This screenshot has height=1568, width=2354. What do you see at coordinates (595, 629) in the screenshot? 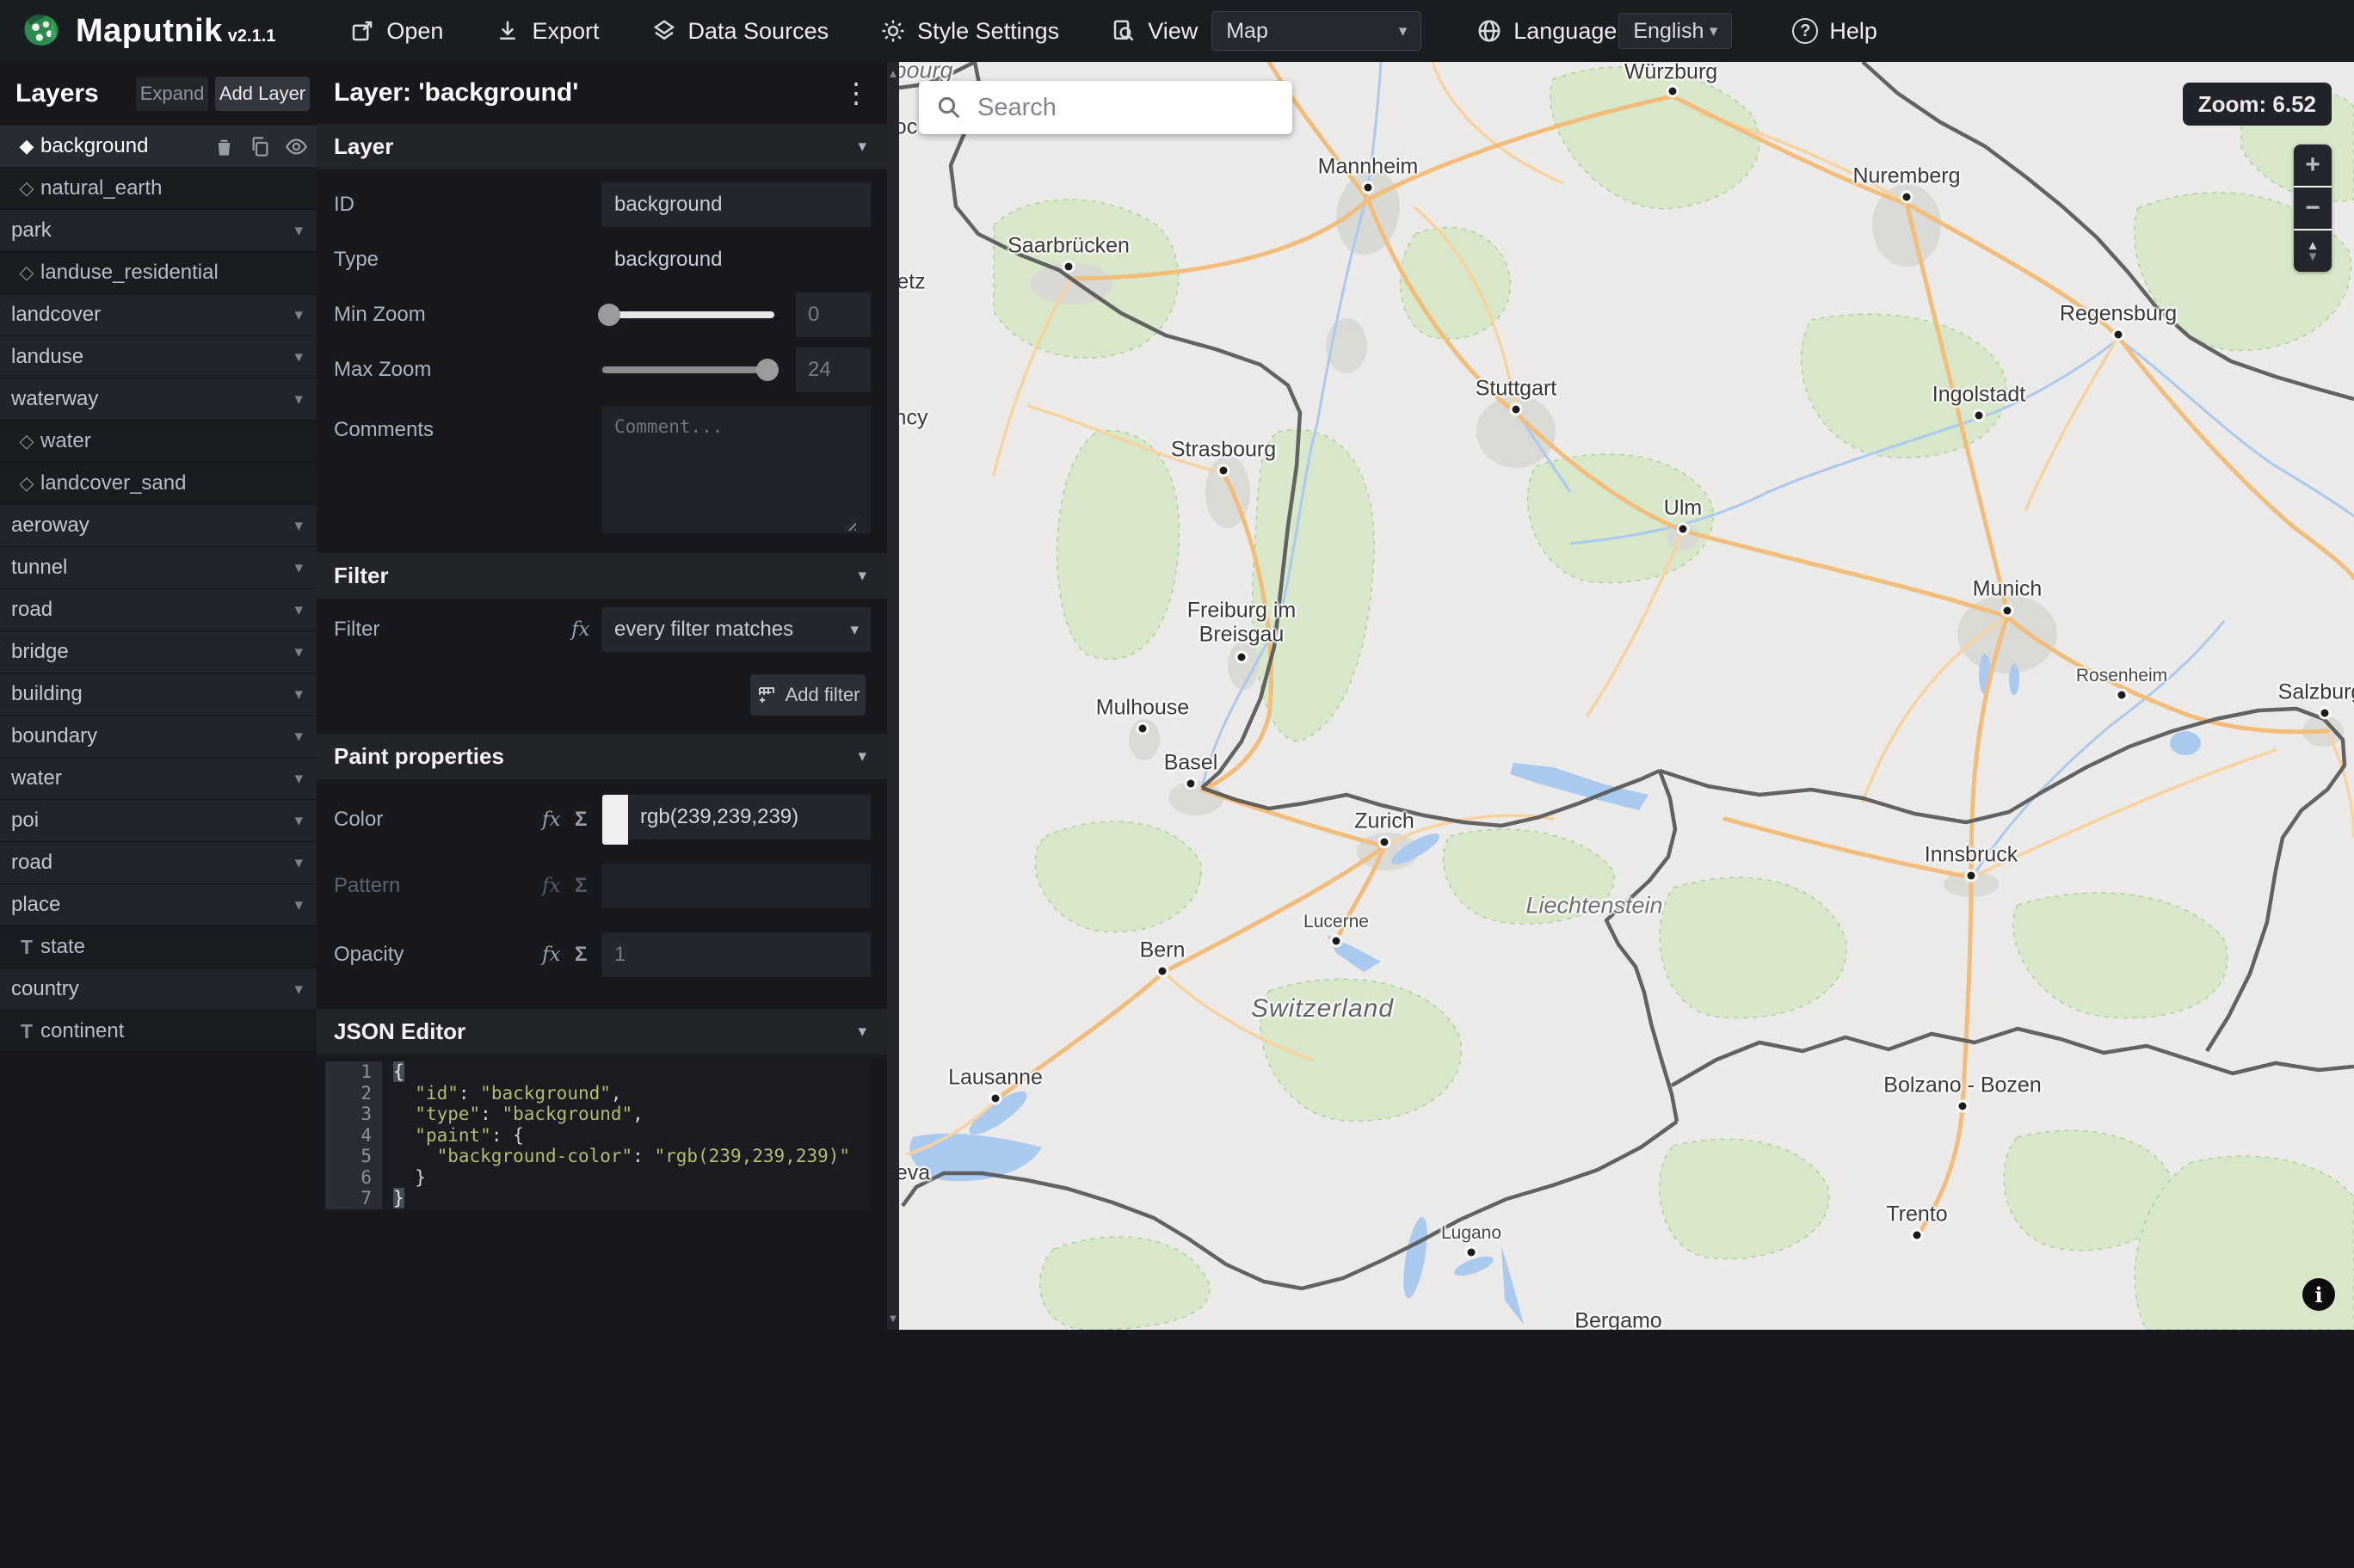
I see `filter-row: Filter fx every filter matches ▾` at bounding box center [595, 629].